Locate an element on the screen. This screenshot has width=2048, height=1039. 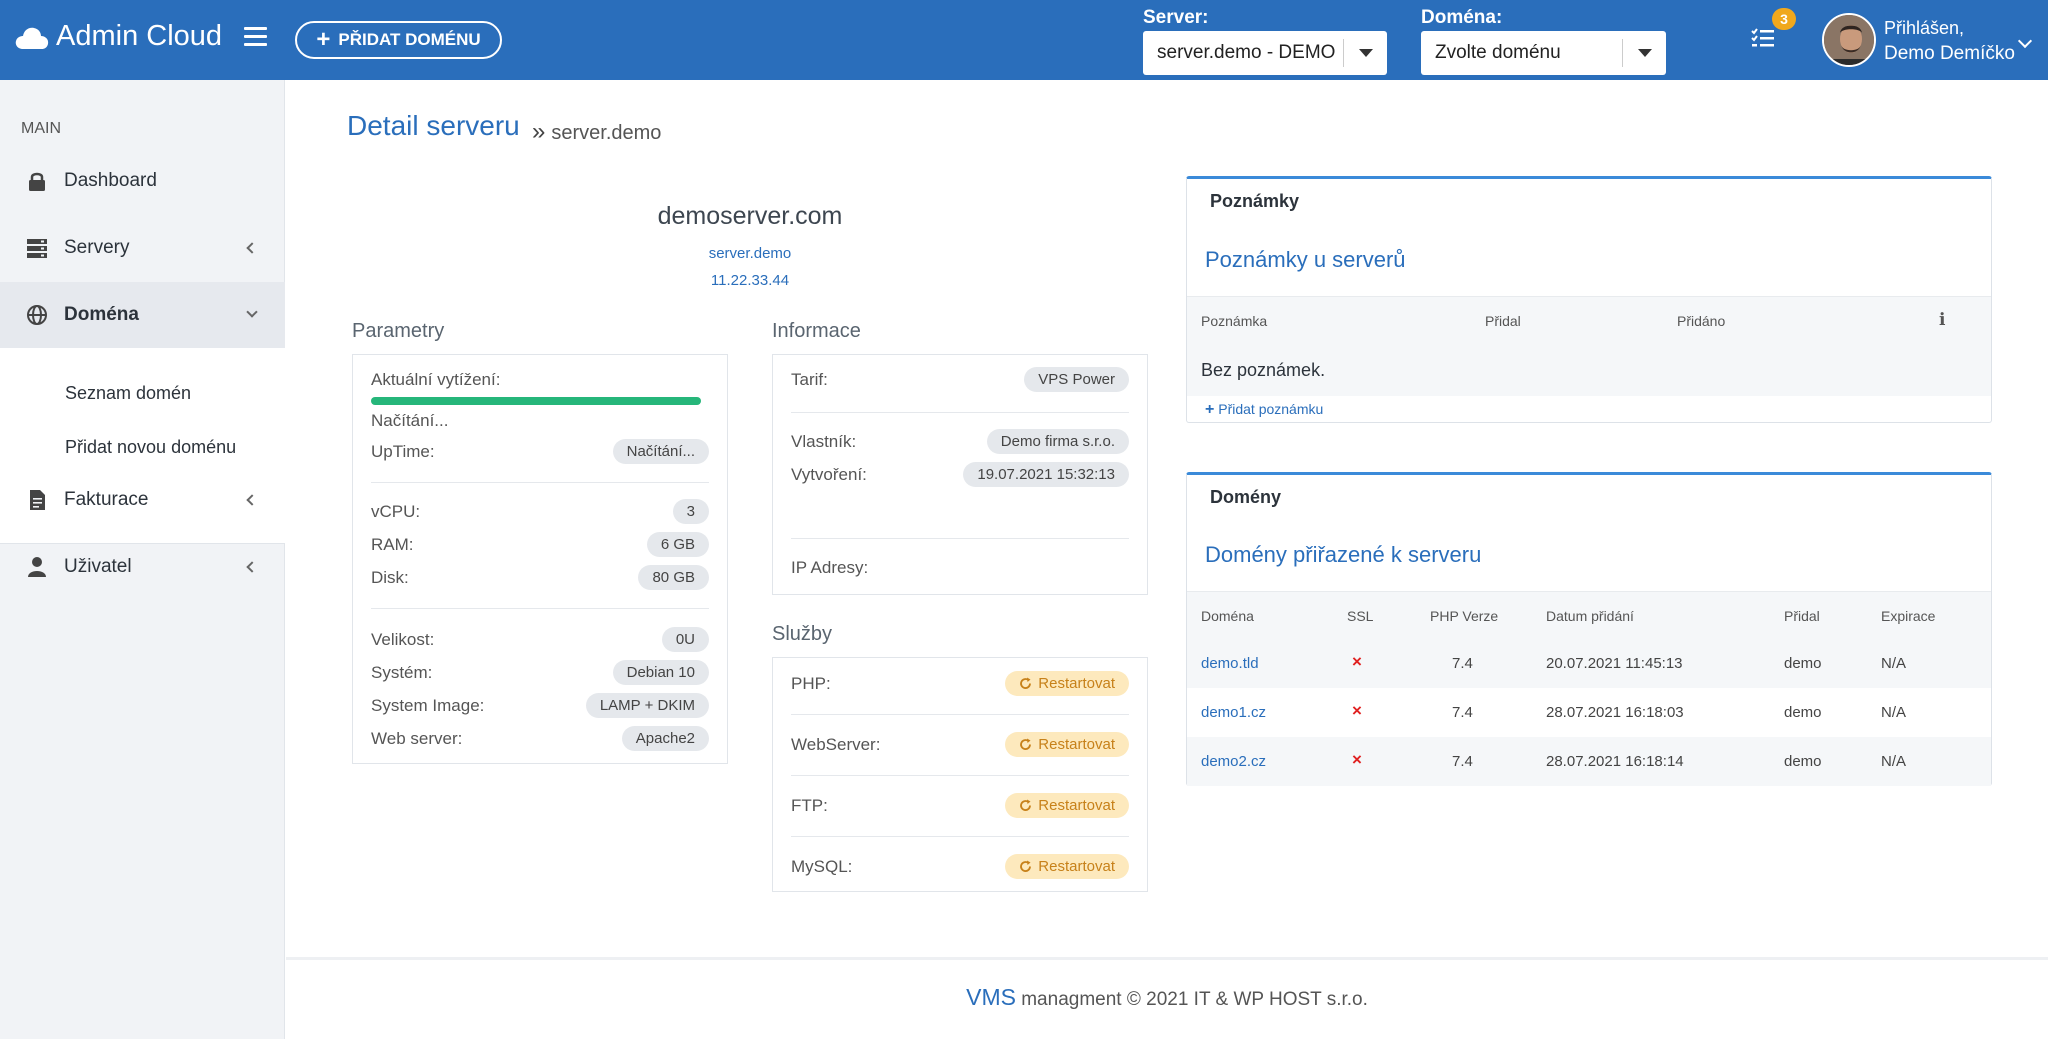
image-label: System Image: is located at coordinates (428, 705).